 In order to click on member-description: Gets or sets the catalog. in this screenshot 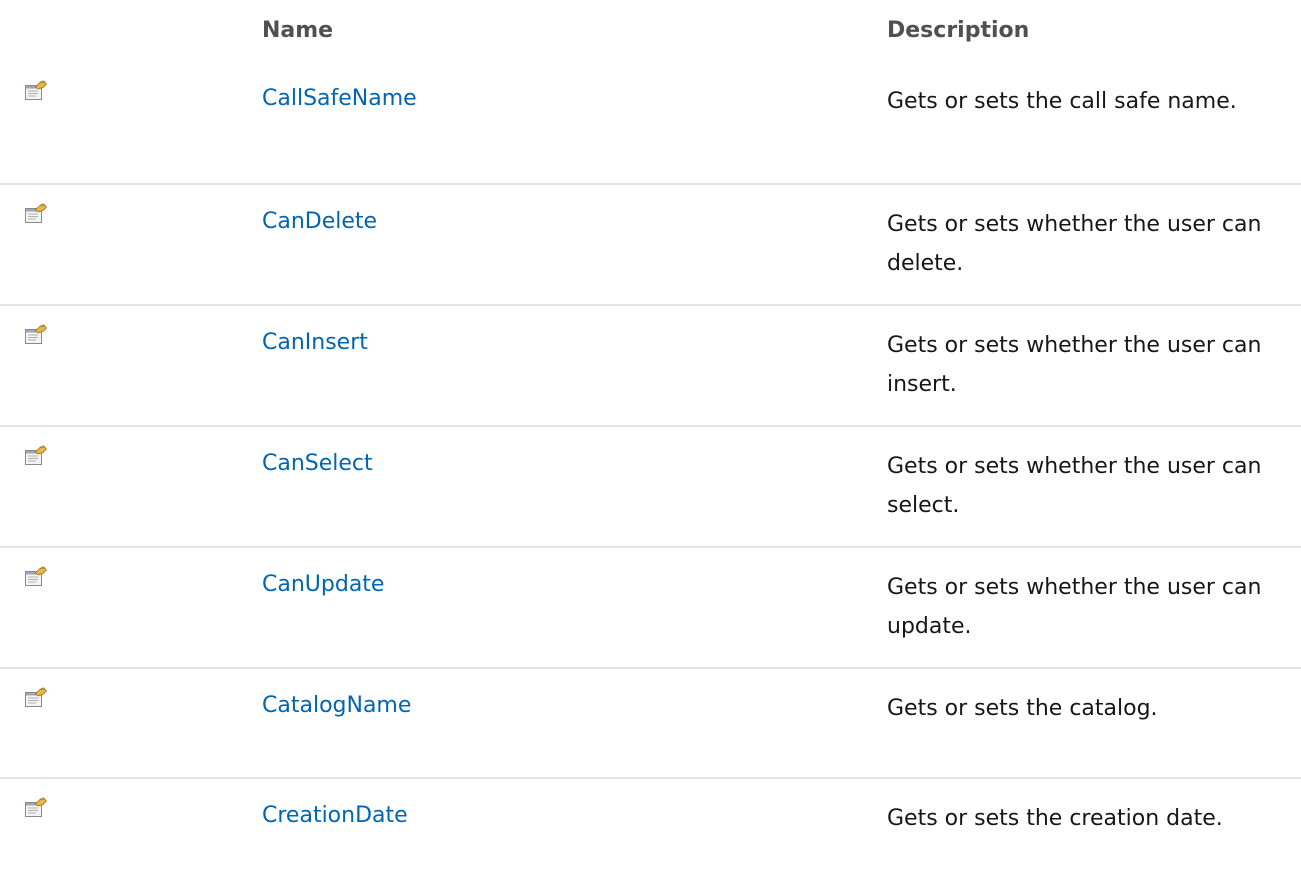, I will do `click(1022, 708)`.